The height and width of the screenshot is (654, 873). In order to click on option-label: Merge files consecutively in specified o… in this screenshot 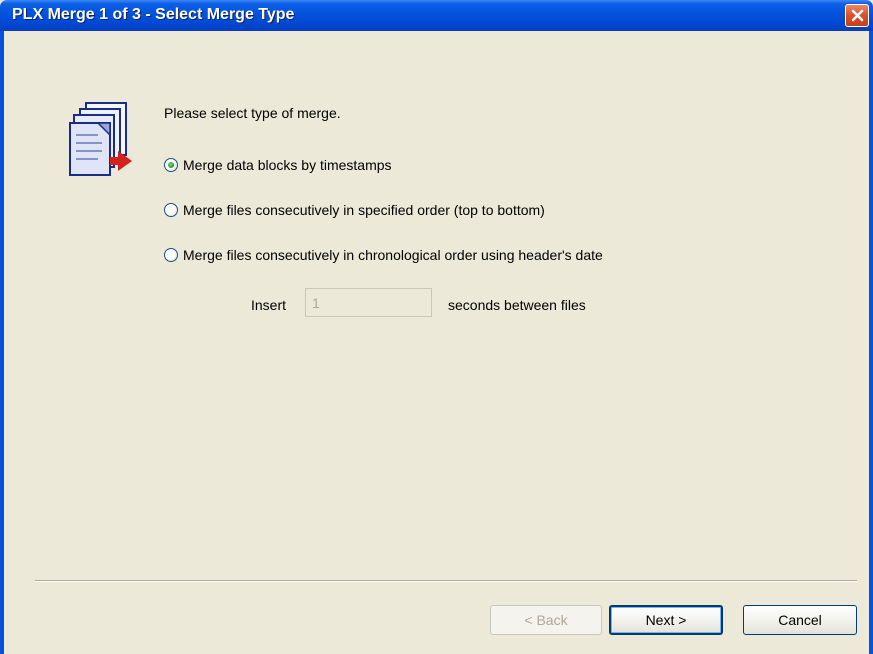, I will do `click(364, 210)`.